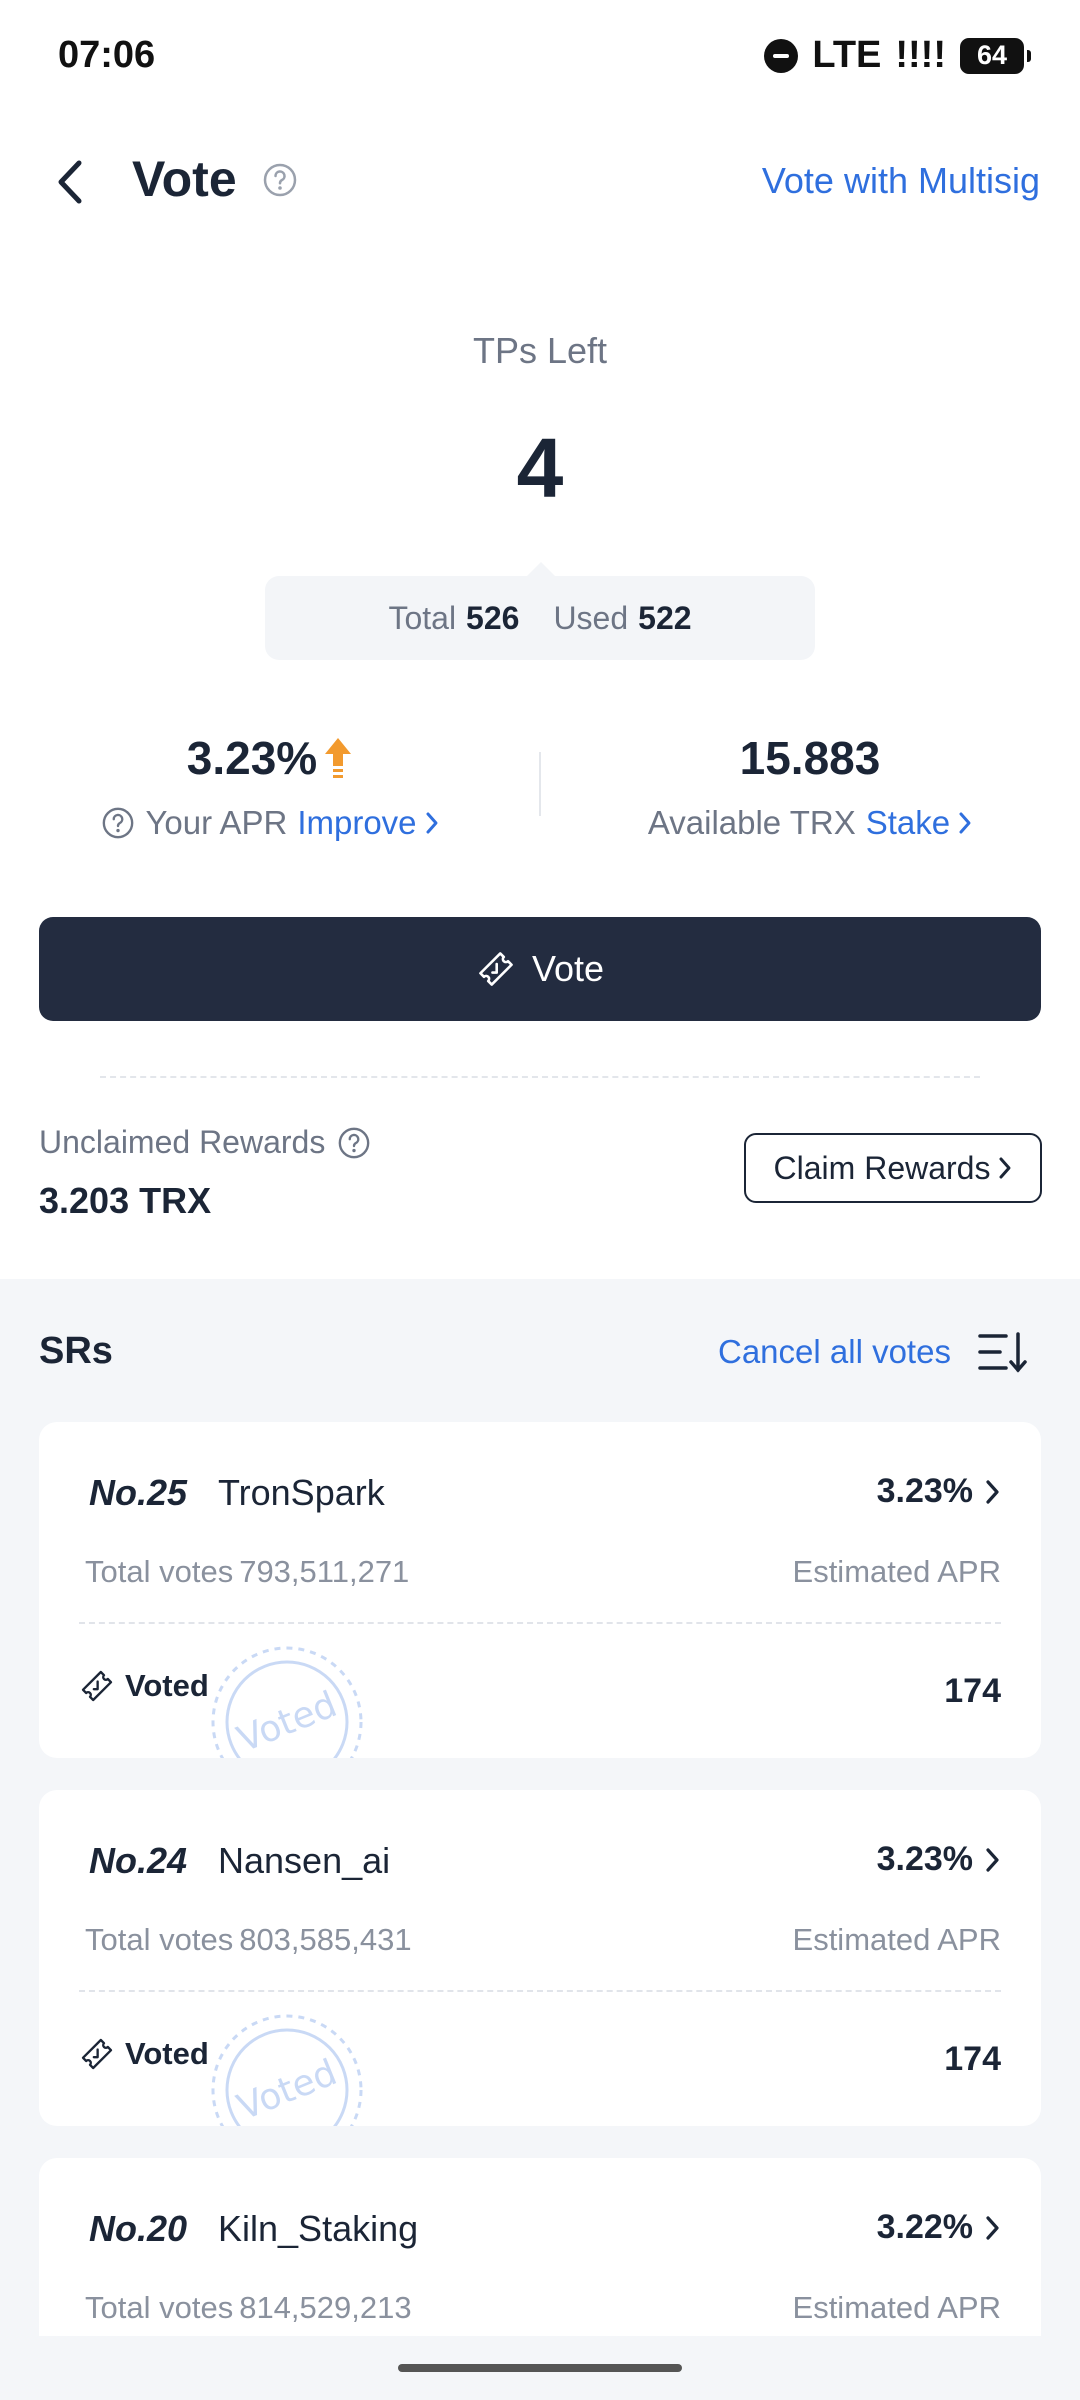 This screenshot has width=1080, height=2400. What do you see at coordinates (540, 468) in the screenshot?
I see `tps-left-value: 4` at bounding box center [540, 468].